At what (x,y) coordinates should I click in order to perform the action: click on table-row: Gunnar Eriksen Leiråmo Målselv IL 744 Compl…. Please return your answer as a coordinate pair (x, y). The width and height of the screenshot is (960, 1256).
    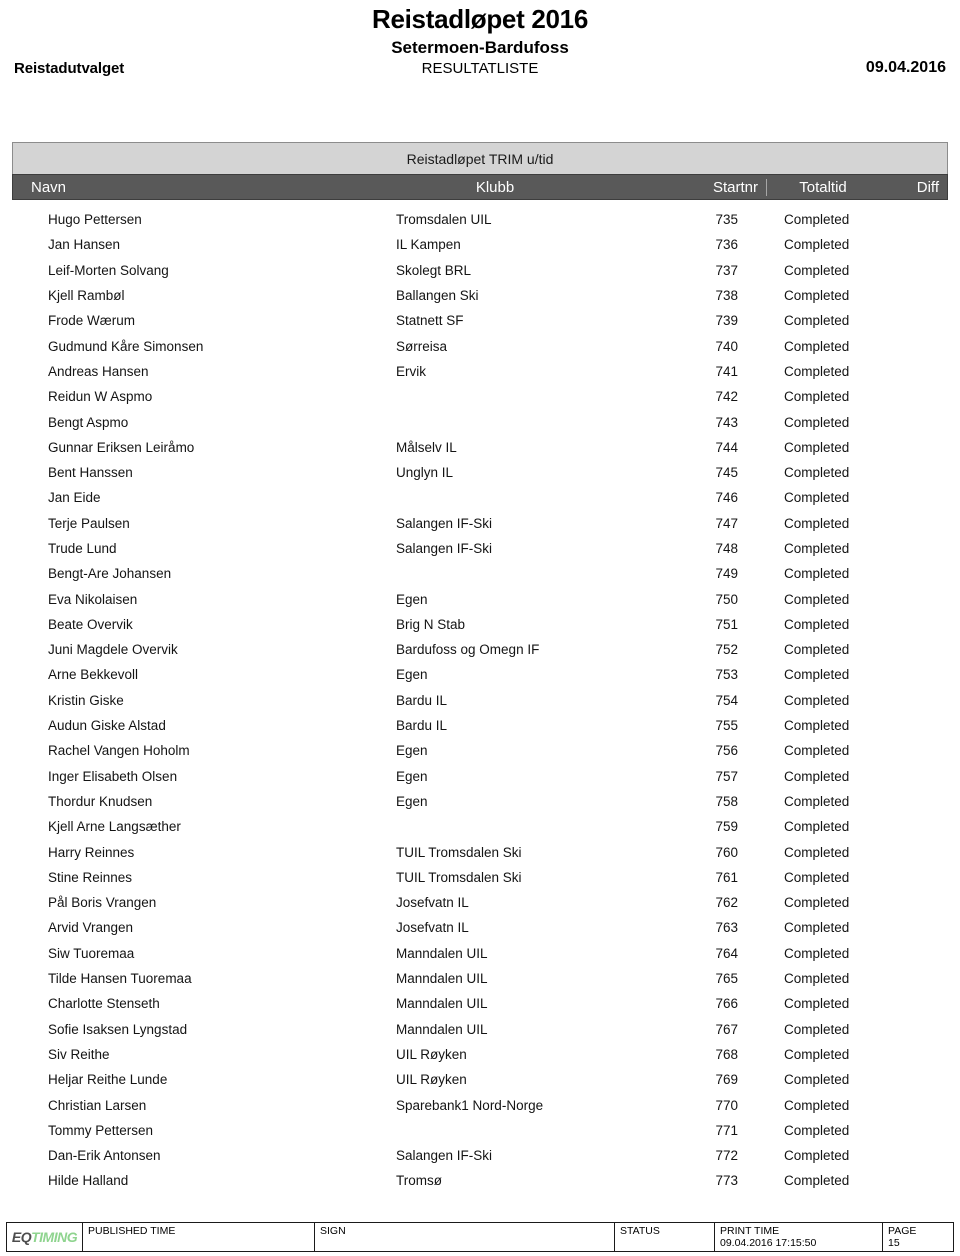
    Looking at the image, I should click on (480, 447).